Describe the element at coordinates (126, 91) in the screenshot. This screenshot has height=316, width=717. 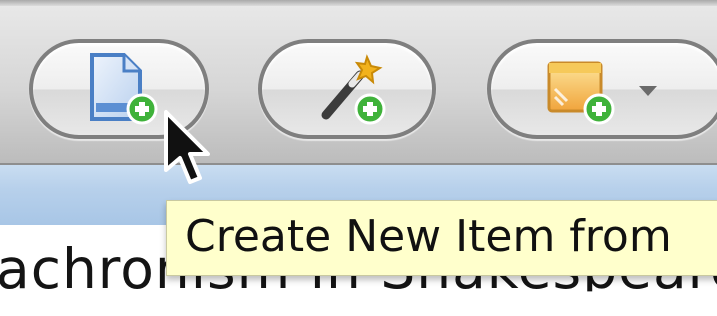
I see `new-document-icon` at that location.